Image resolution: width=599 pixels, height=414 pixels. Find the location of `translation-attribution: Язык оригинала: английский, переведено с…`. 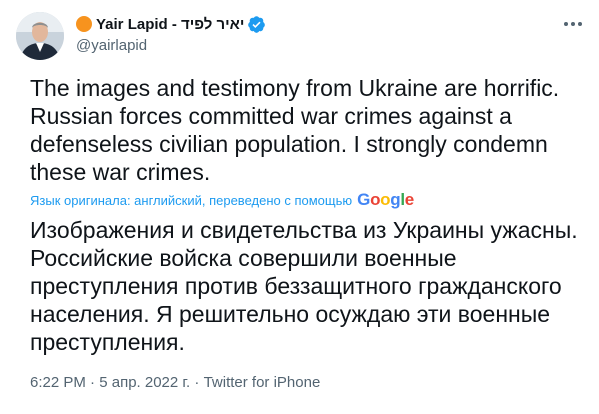

translation-attribution: Язык оригинала: английский, переведено с… is located at coordinates (222, 200).